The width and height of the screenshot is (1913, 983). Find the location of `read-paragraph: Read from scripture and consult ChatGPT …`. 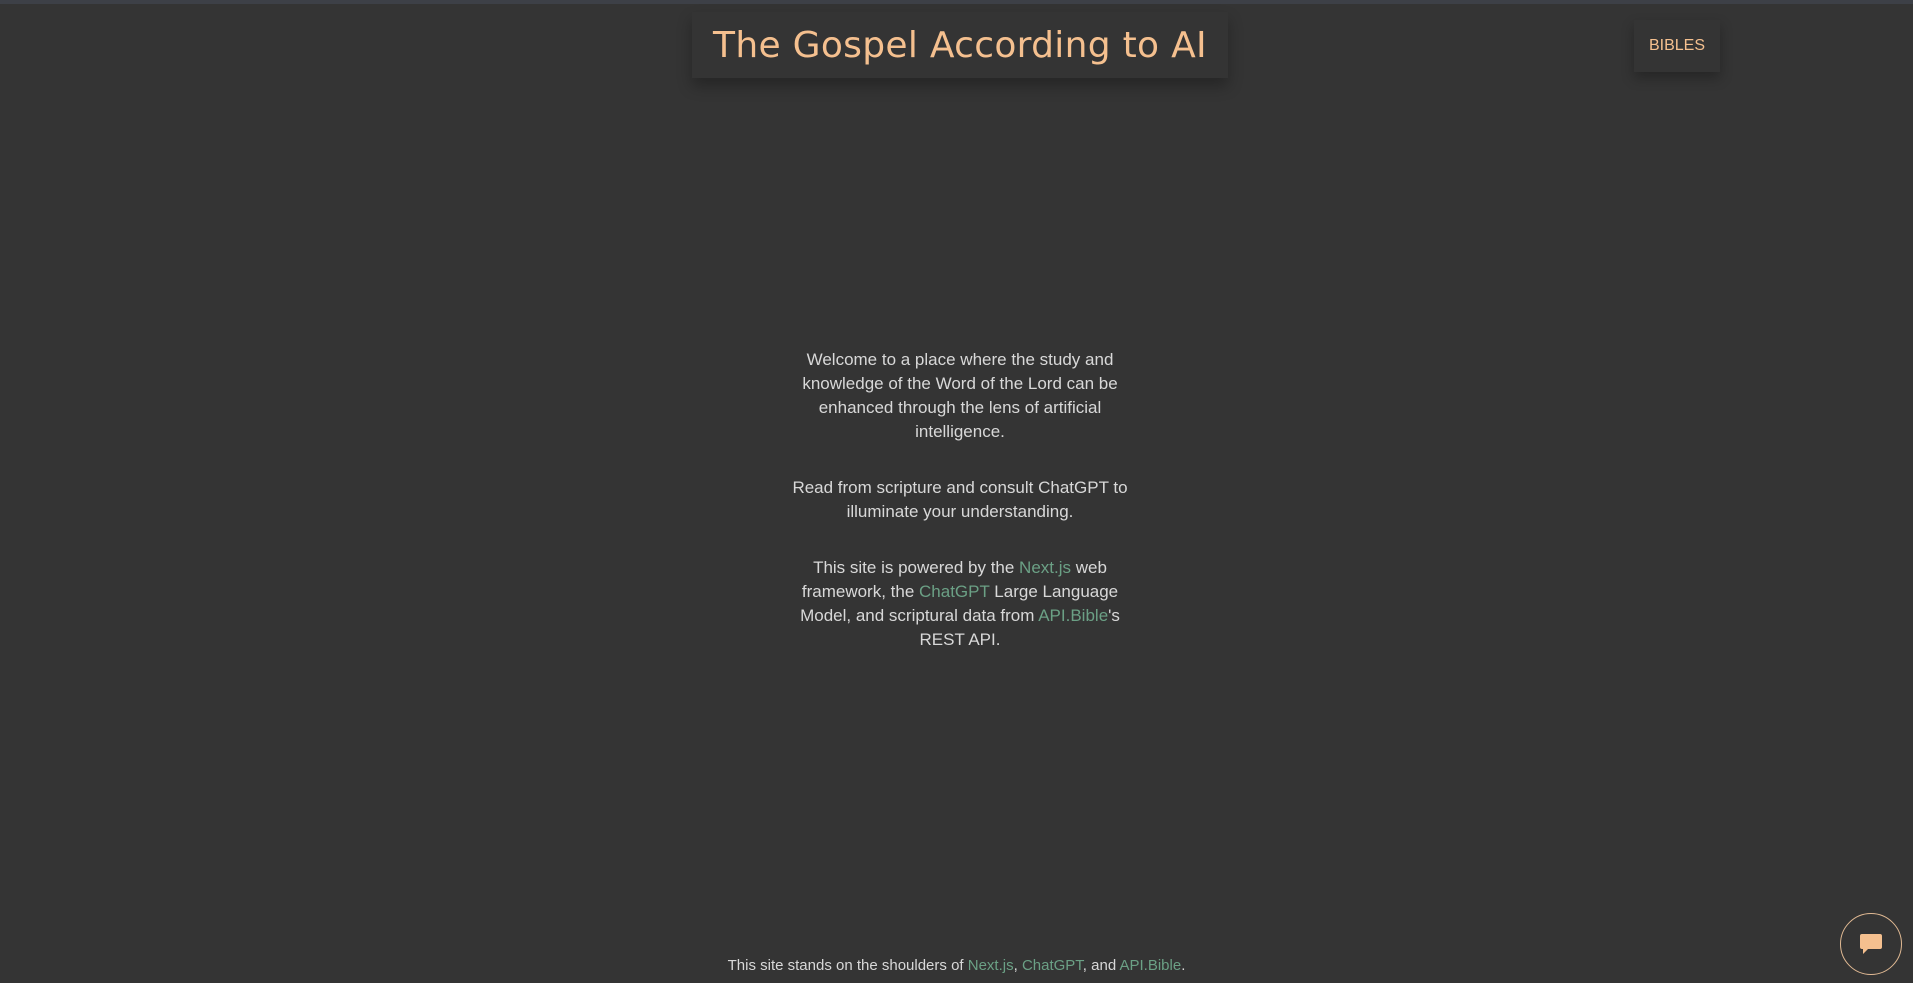

read-paragraph: Read from scripture and consult ChatGPT … is located at coordinates (960, 499).